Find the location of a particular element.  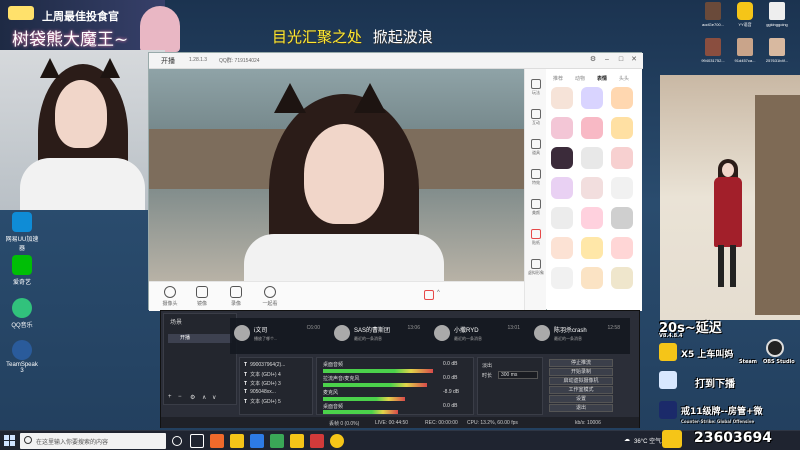

broadcaster-titlebar: 开播 1.28.1.3 QQ群: 719154024 ⚙ – □ ✕ is located at coordinates (396, 61).